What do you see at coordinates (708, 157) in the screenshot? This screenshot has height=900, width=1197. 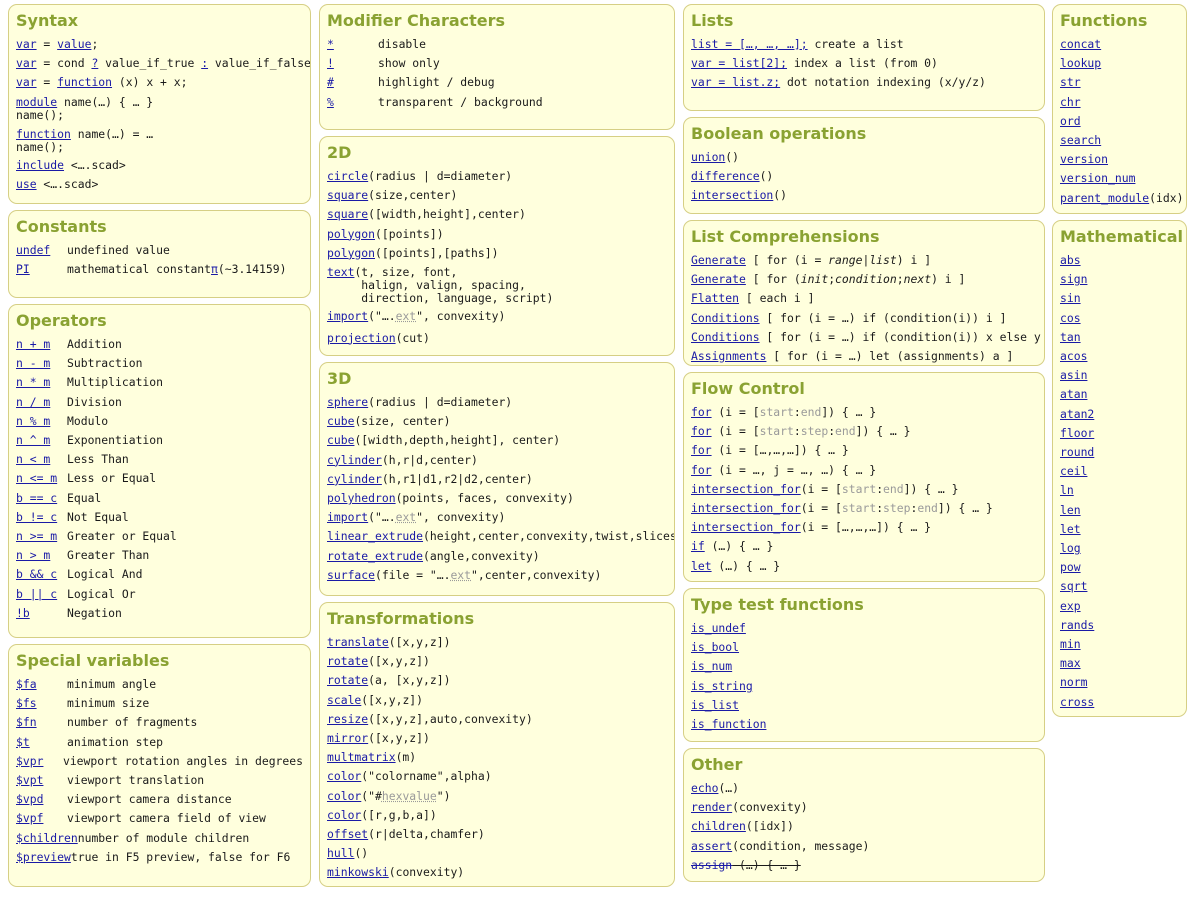 I see `union-link: union` at bounding box center [708, 157].